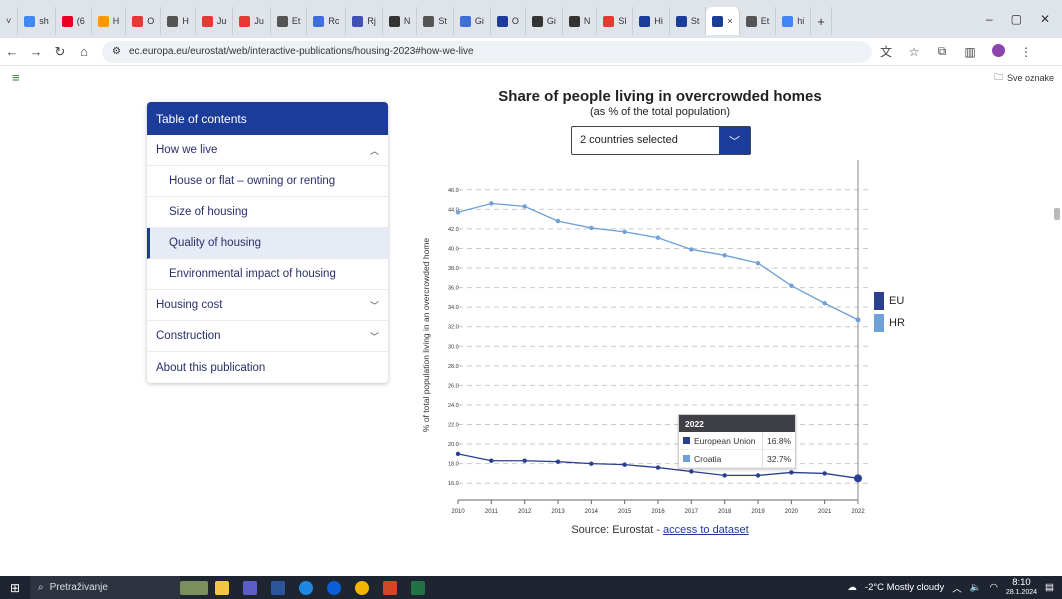  What do you see at coordinates (914, 52) in the screenshot?
I see `bookmark-star-icon: ☆` at bounding box center [914, 52].